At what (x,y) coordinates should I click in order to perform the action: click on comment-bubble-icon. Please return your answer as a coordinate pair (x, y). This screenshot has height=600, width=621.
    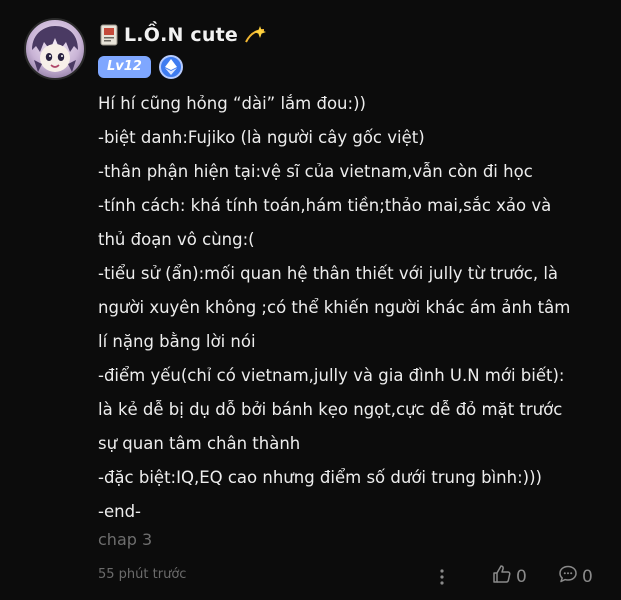
    Looking at the image, I should click on (568, 576).